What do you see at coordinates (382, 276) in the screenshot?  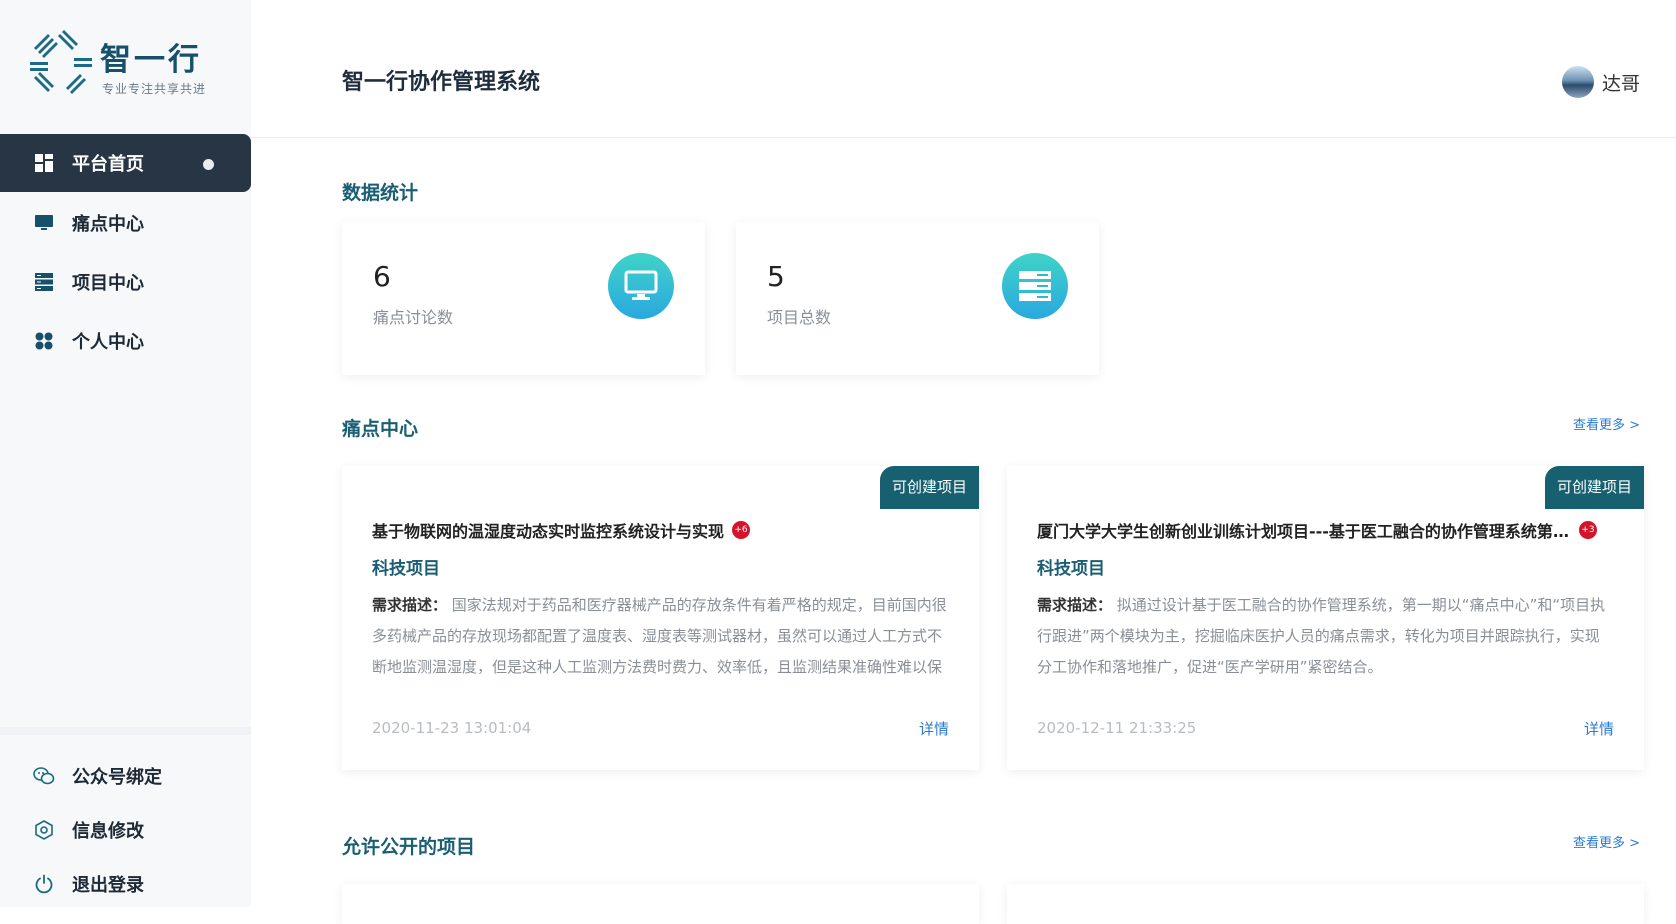 I see `stat-value: 6` at bounding box center [382, 276].